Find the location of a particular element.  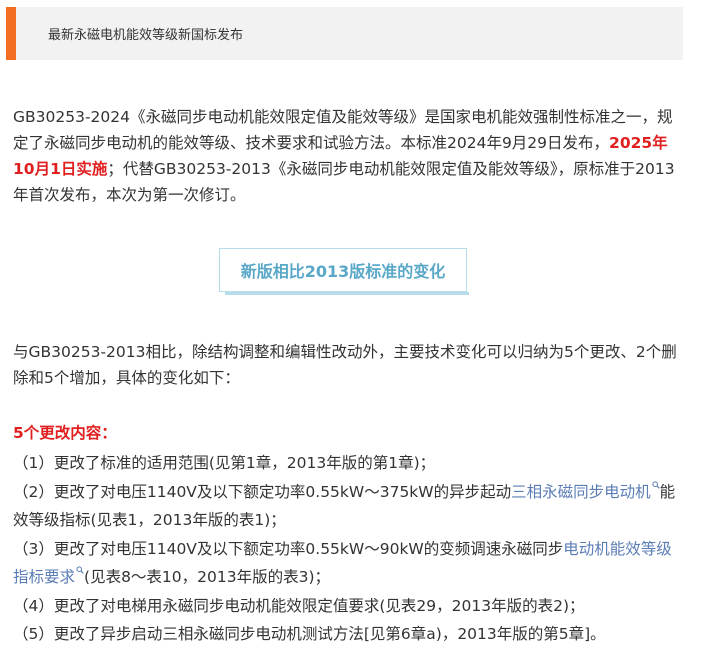

section-heading-underline is located at coordinates (347, 293).